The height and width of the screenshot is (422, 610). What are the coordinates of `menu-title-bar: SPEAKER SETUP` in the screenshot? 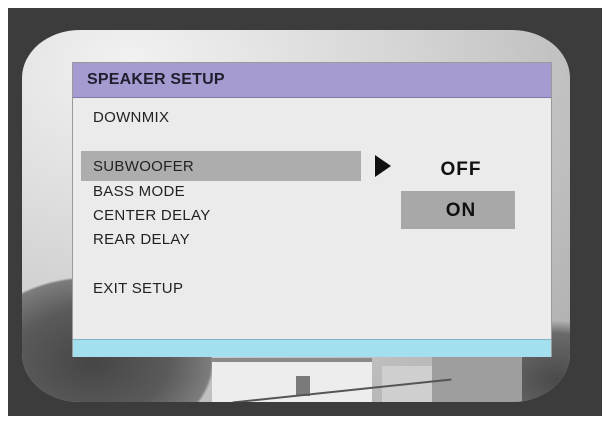 It's located at (312, 80).